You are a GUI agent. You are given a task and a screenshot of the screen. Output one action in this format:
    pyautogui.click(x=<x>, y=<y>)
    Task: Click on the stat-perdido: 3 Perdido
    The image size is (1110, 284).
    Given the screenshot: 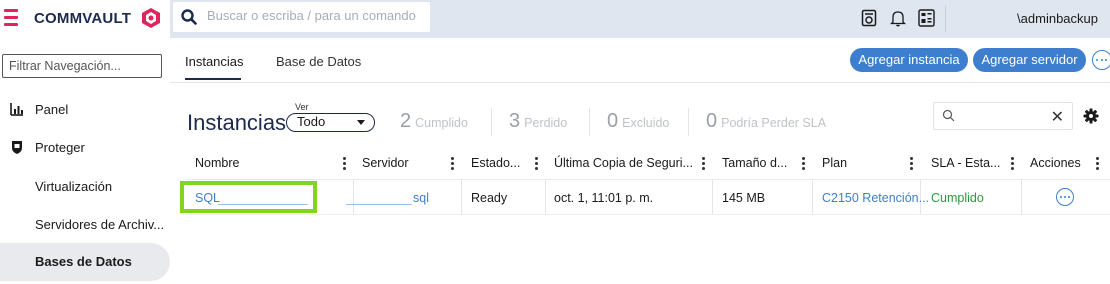 What is the action you would take?
    pyautogui.click(x=538, y=121)
    